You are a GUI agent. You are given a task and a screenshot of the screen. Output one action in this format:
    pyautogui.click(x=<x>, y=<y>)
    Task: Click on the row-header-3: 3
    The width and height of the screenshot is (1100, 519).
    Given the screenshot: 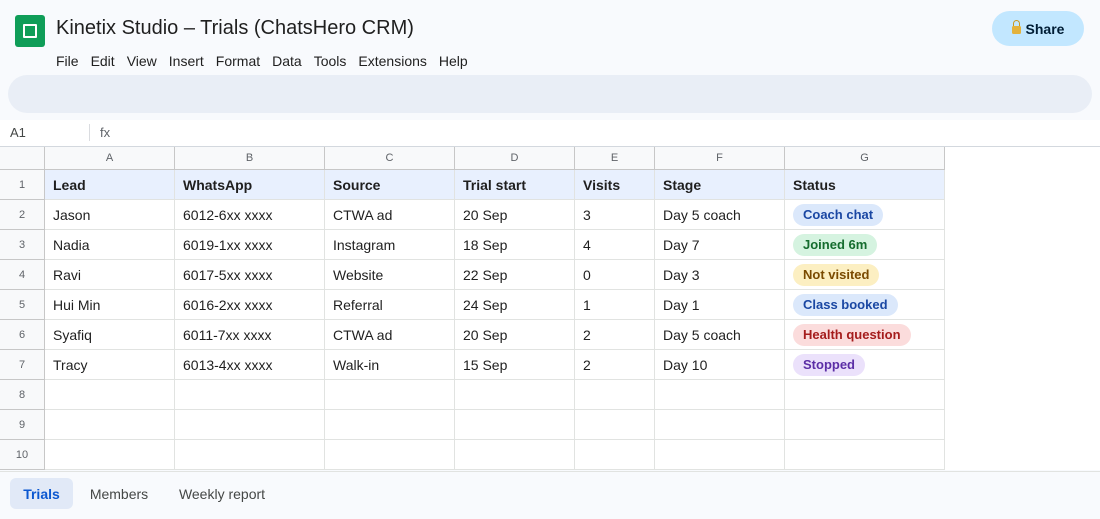 What is the action you would take?
    pyautogui.click(x=22, y=245)
    